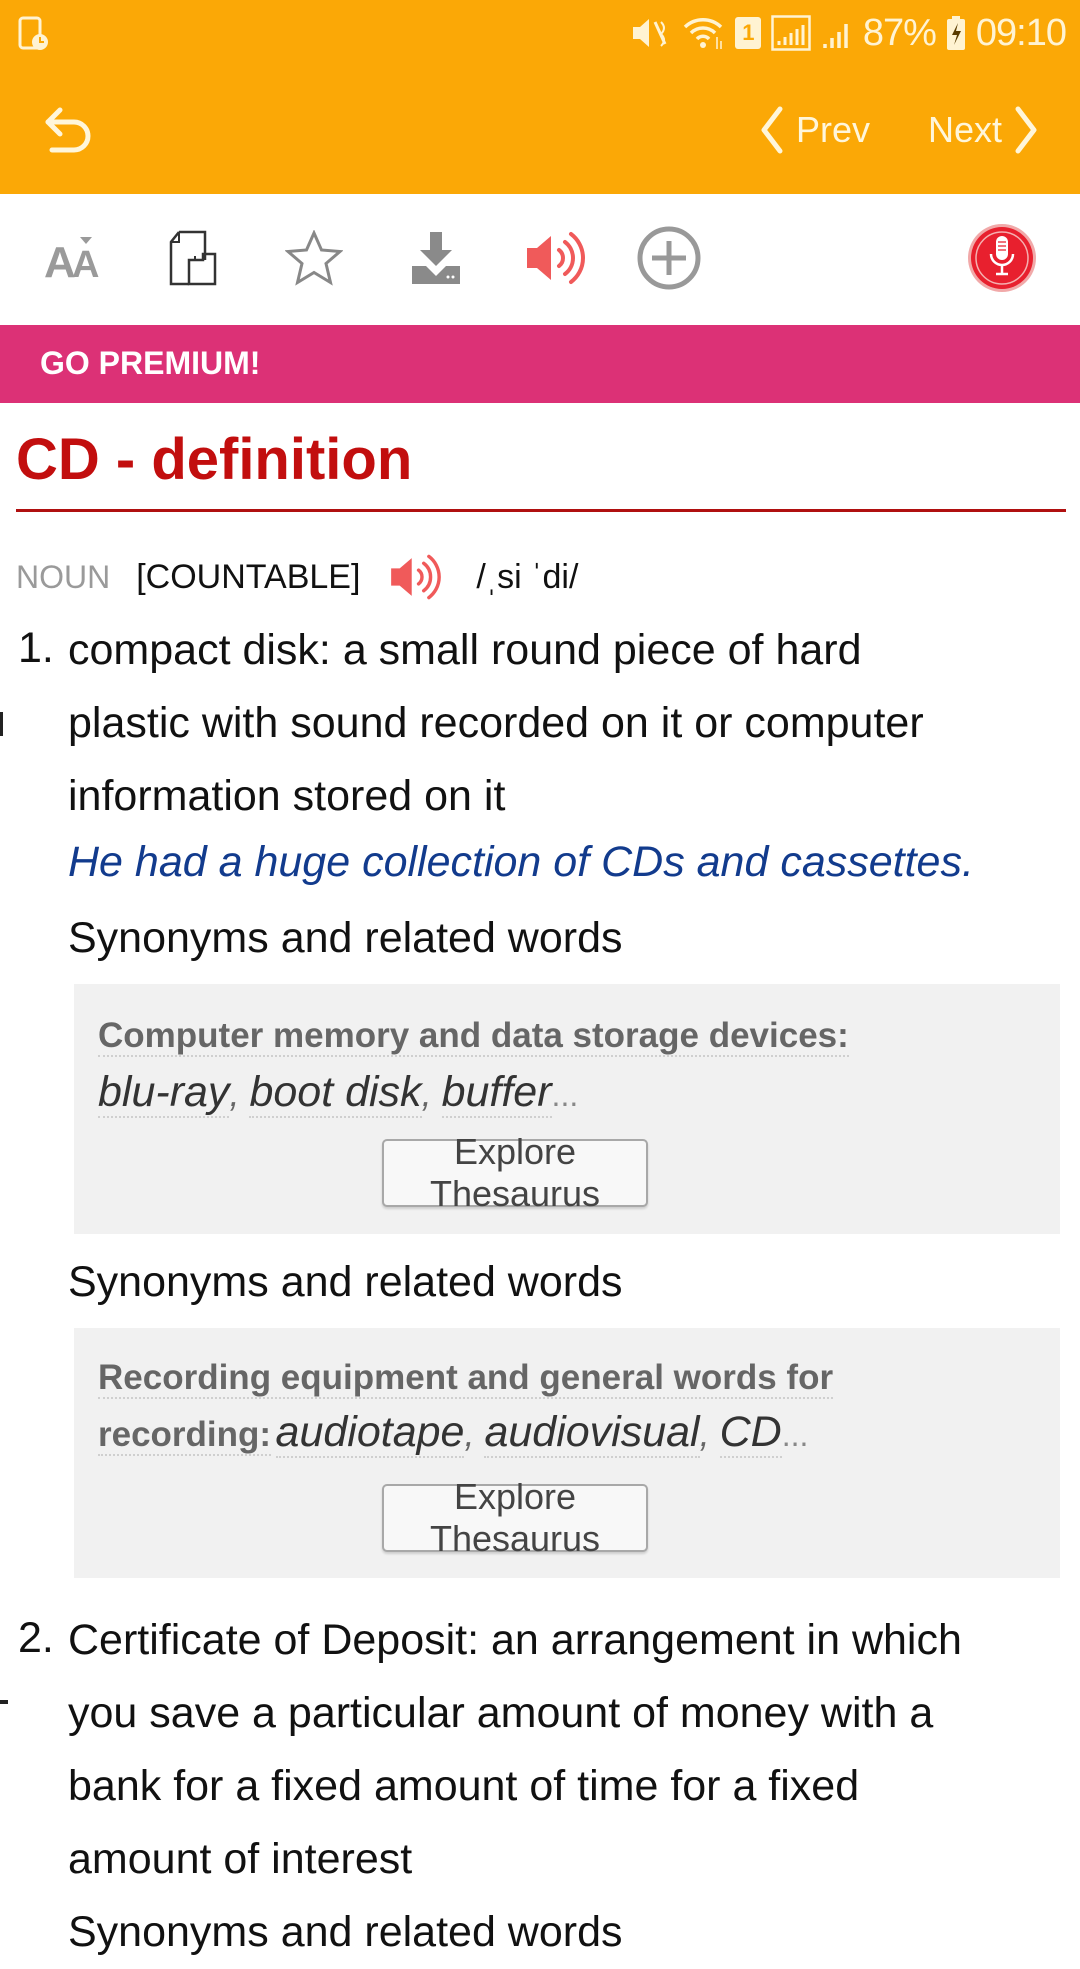 Image resolution: width=1080 pixels, height=1969 pixels. Describe the element at coordinates (248, 576) in the screenshot. I see `grammar-label: [COUNTABLE]` at that location.